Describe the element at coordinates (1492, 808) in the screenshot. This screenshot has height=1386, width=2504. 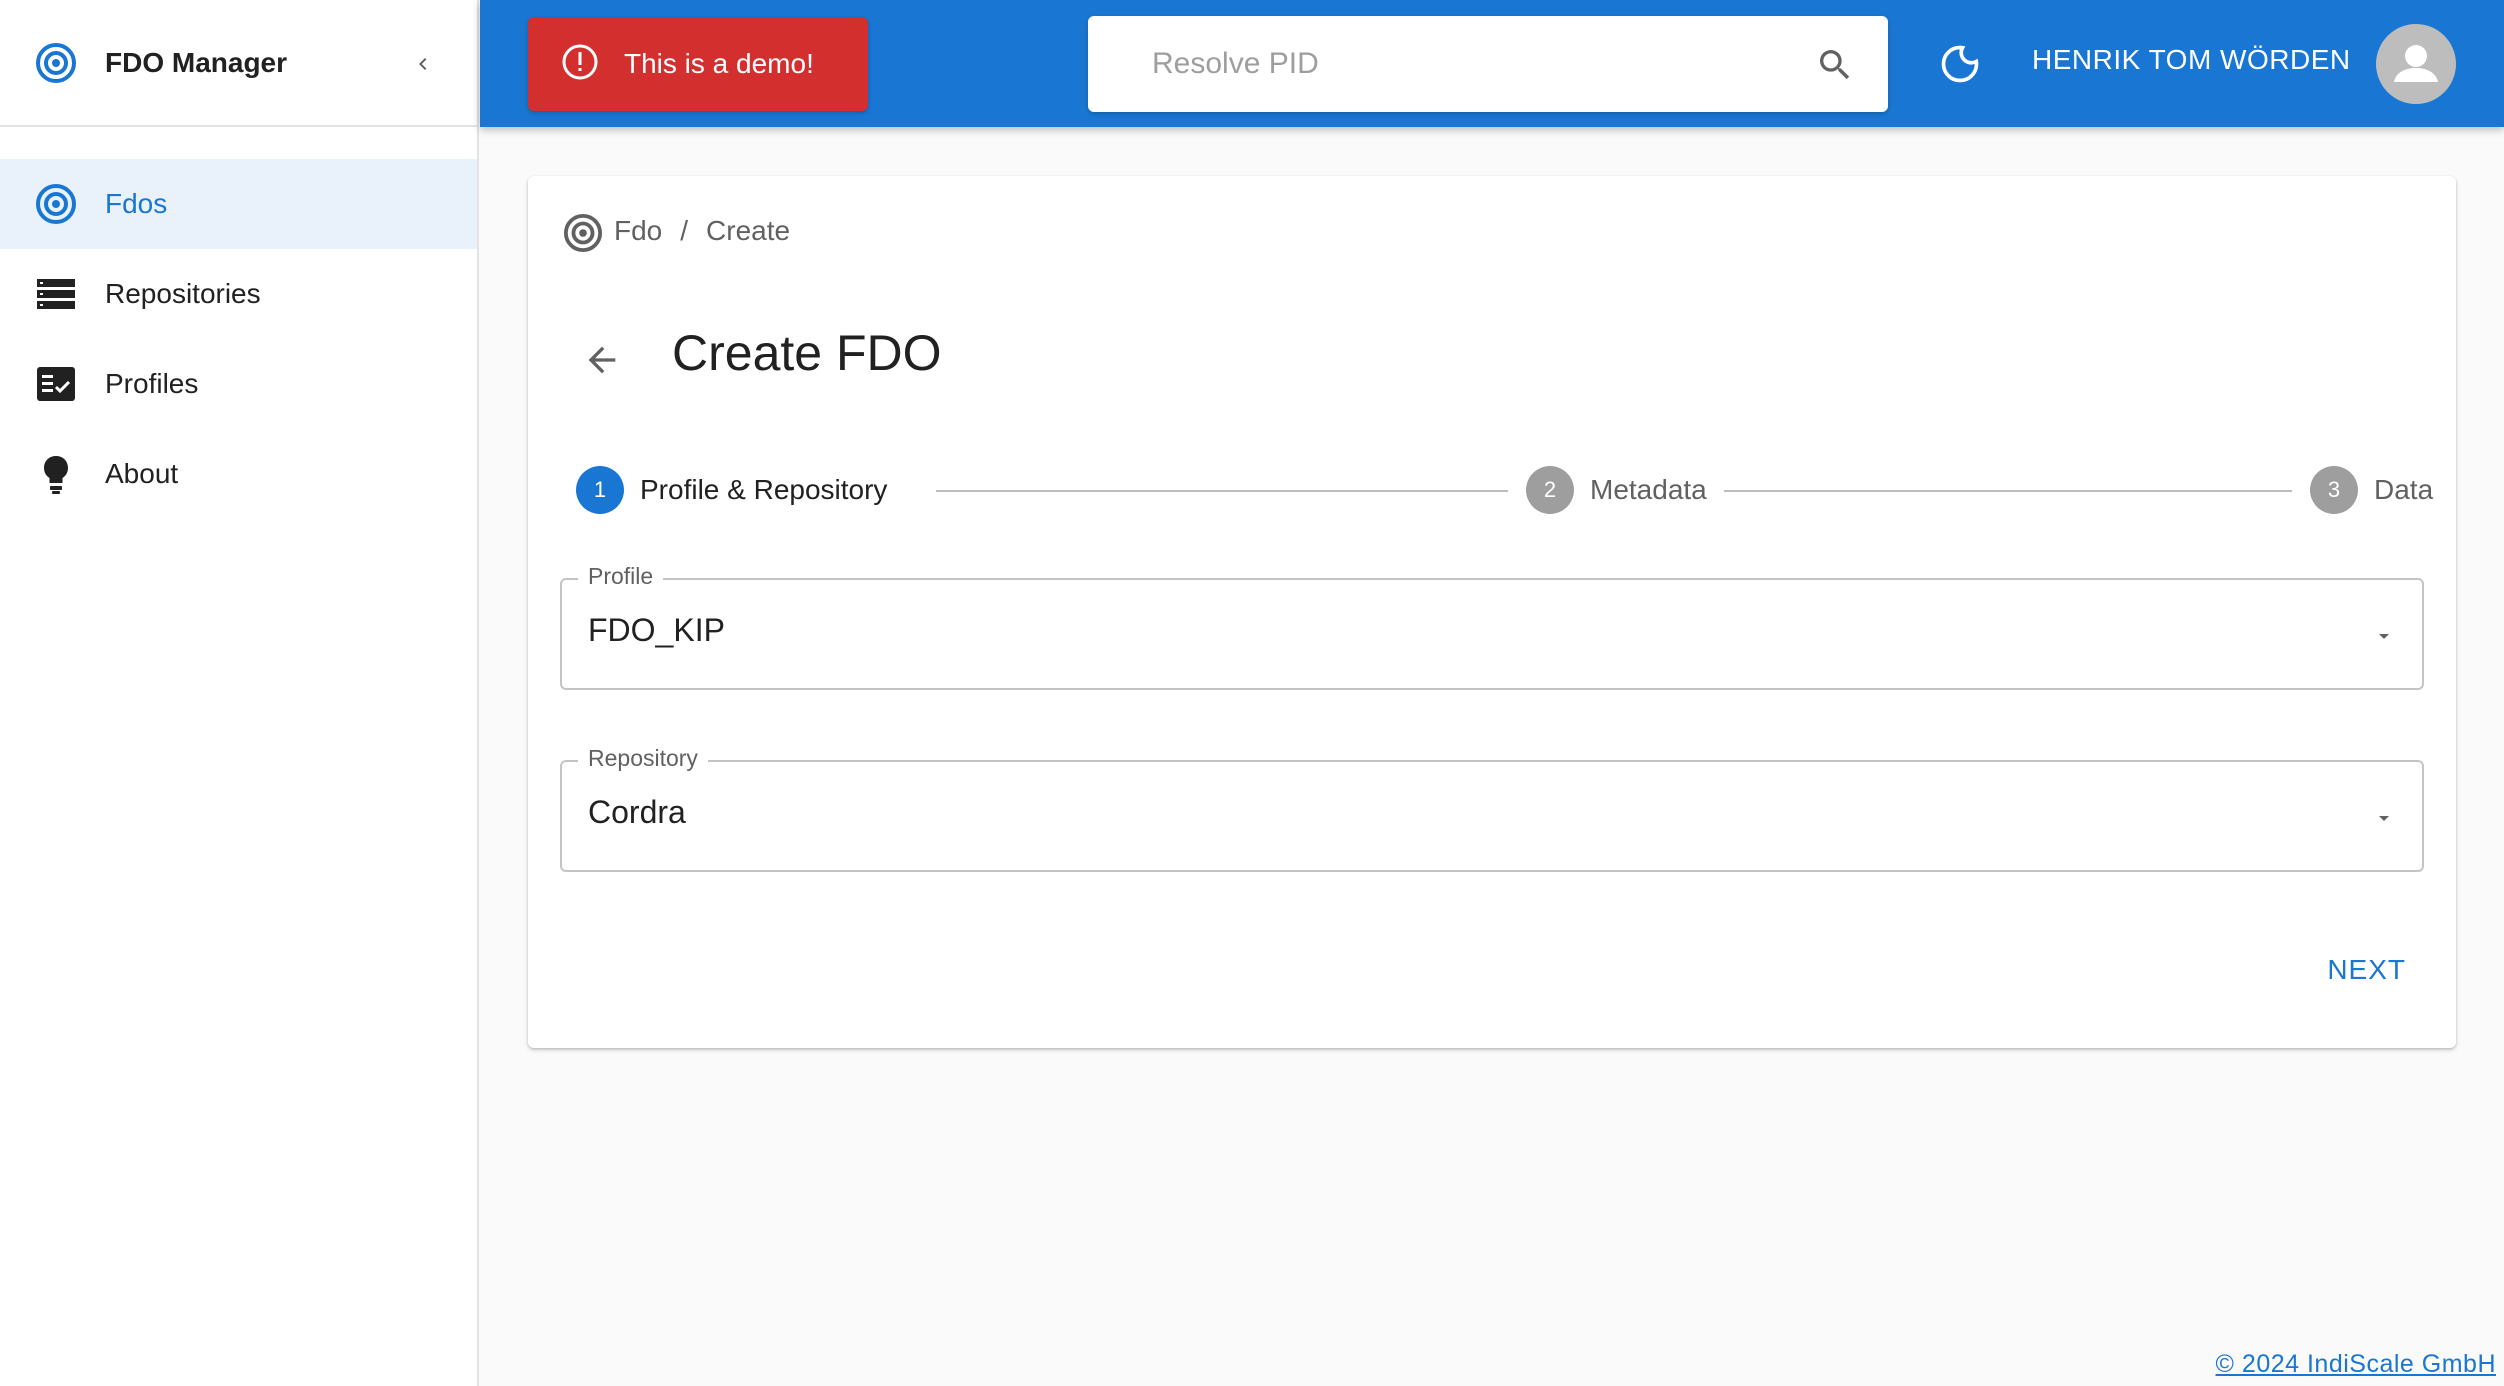
I see `repository-select: Repository Cordra` at that location.